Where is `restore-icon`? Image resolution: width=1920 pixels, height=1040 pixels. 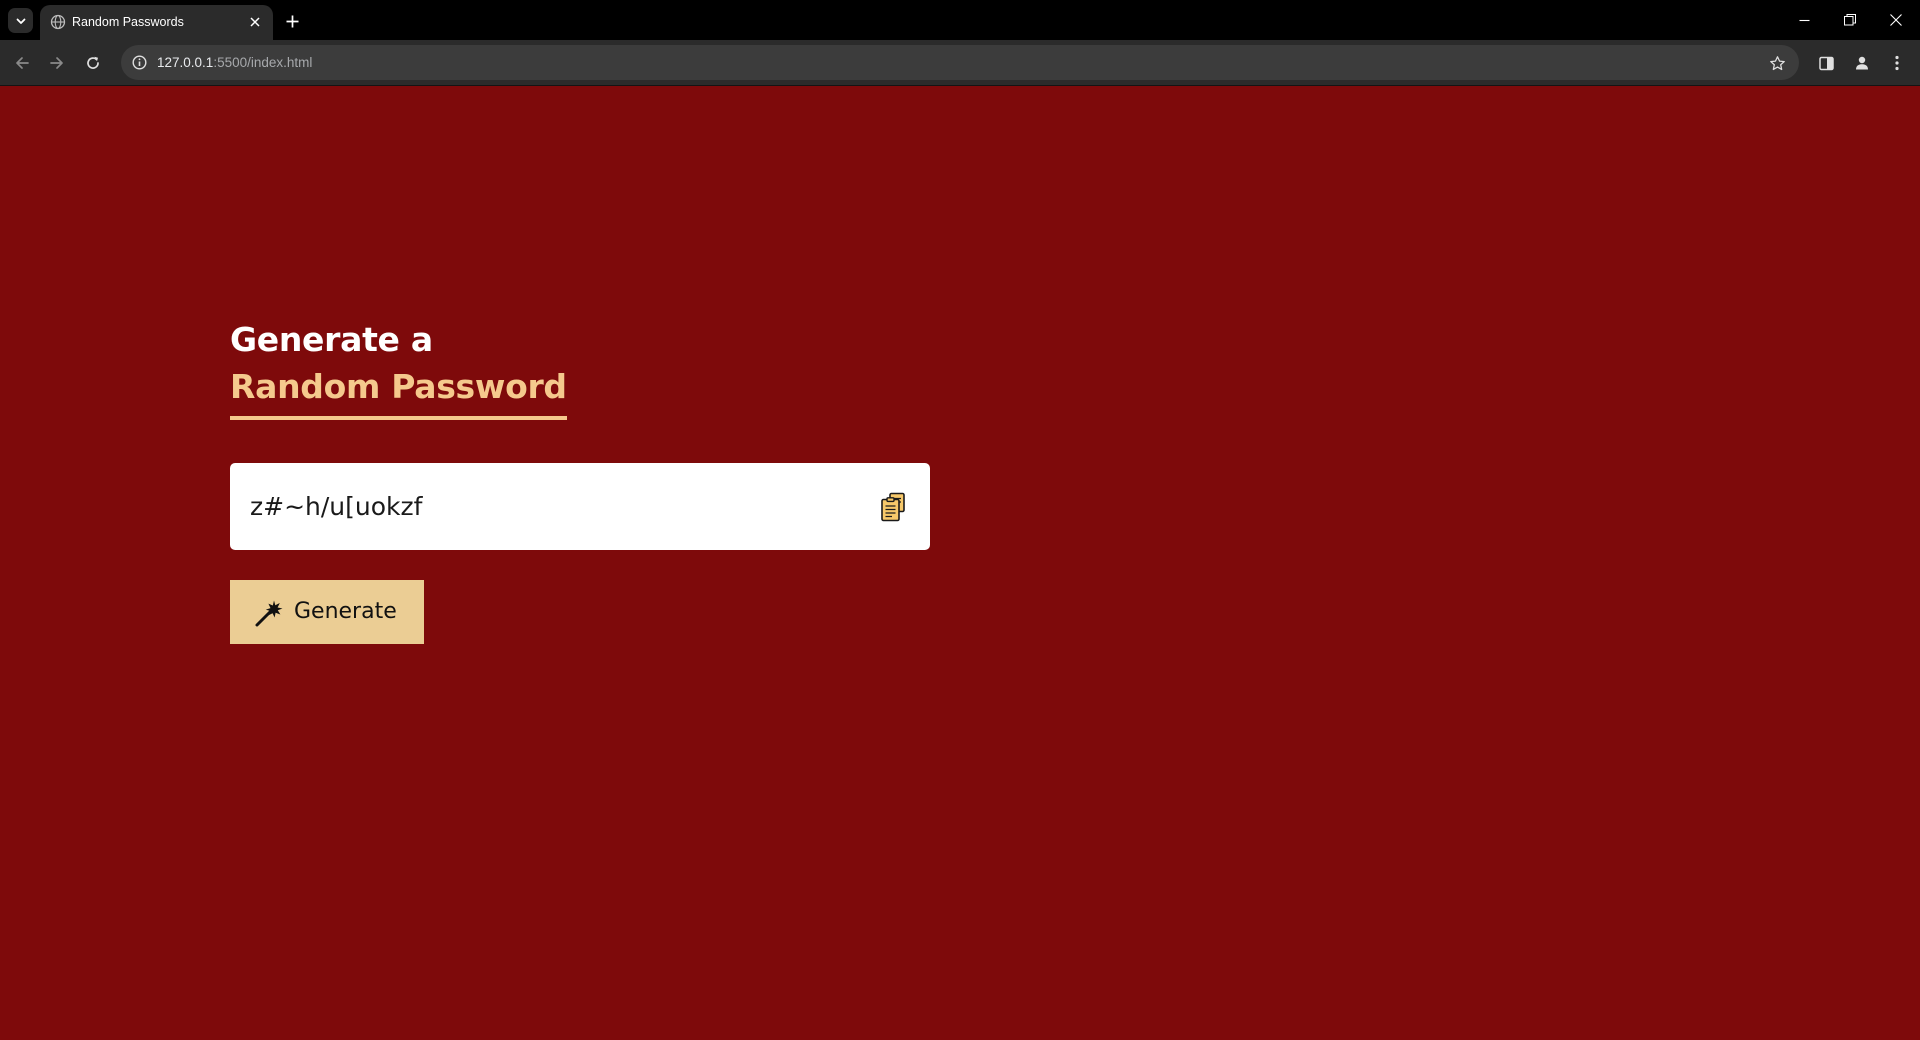 restore-icon is located at coordinates (1850, 20).